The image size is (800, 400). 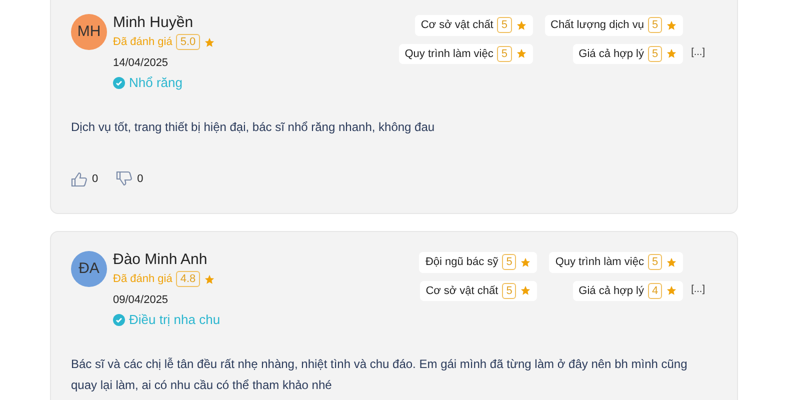 I want to click on avatar: ĐA, so click(x=89, y=269).